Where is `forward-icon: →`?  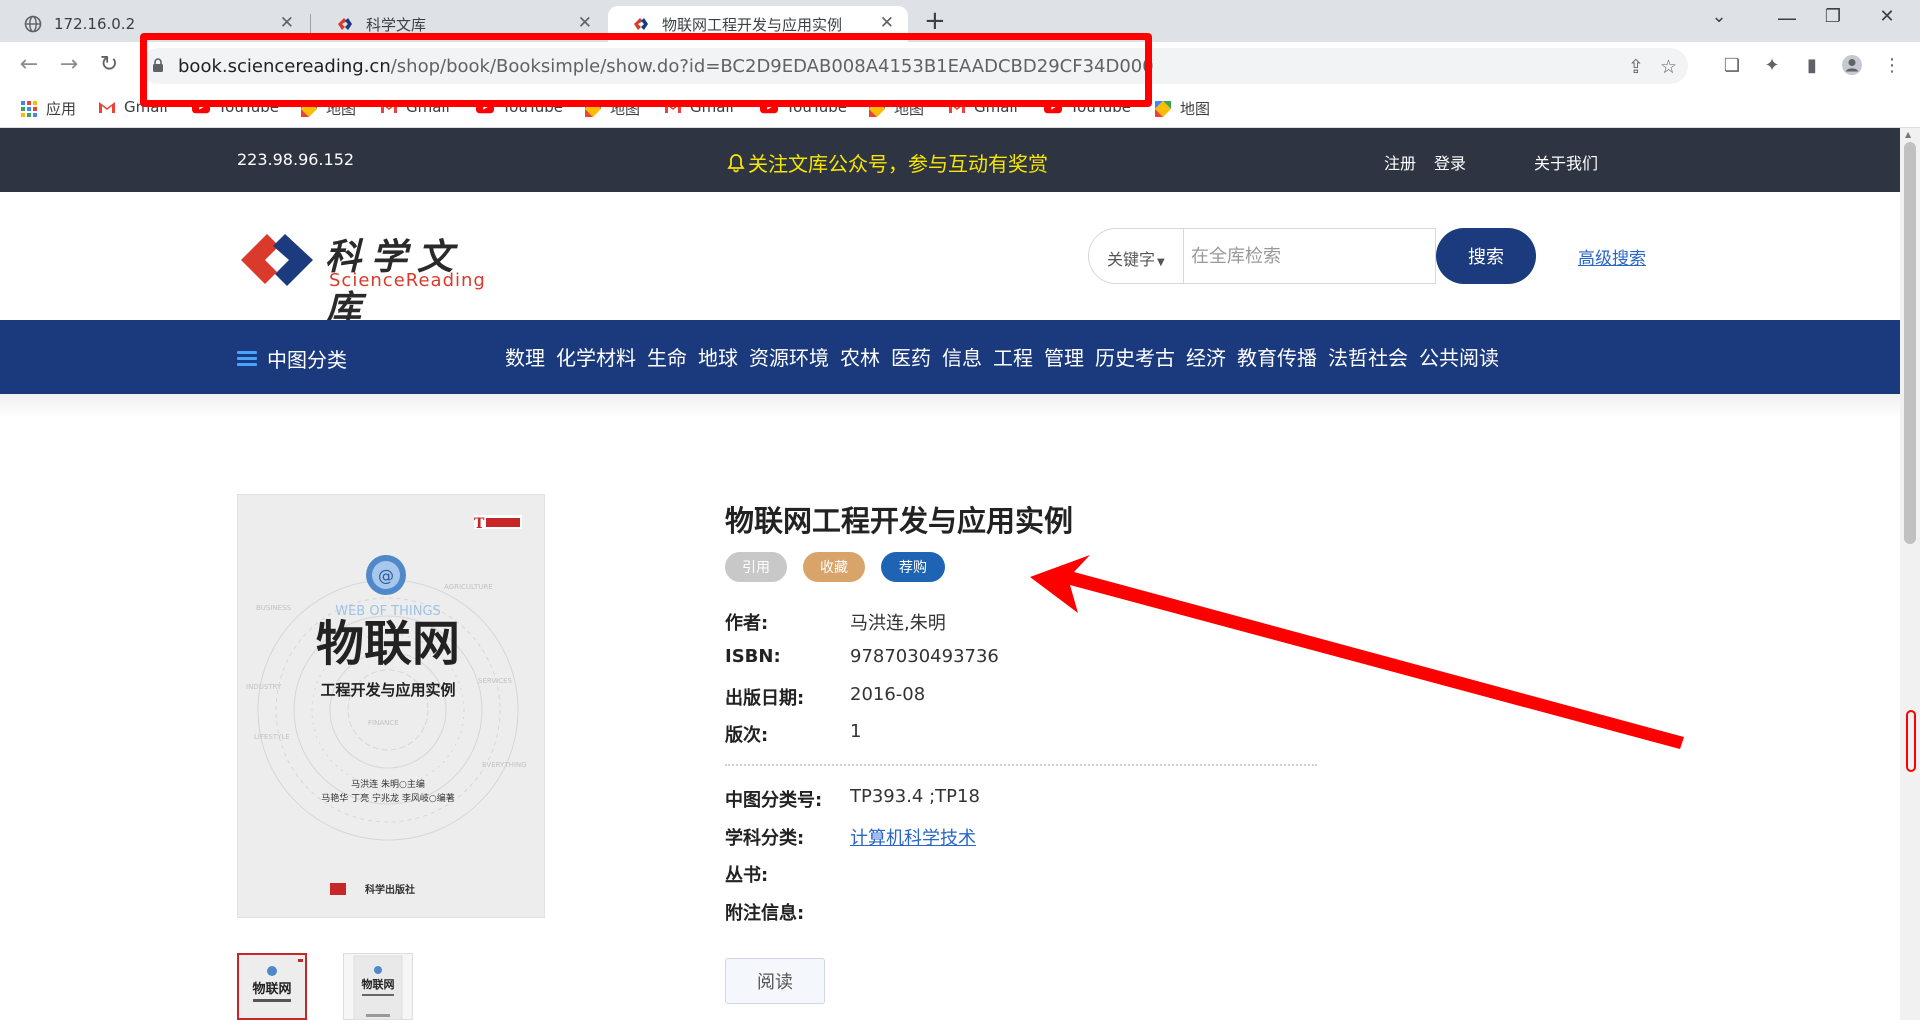
forward-icon: → is located at coordinates (69, 64).